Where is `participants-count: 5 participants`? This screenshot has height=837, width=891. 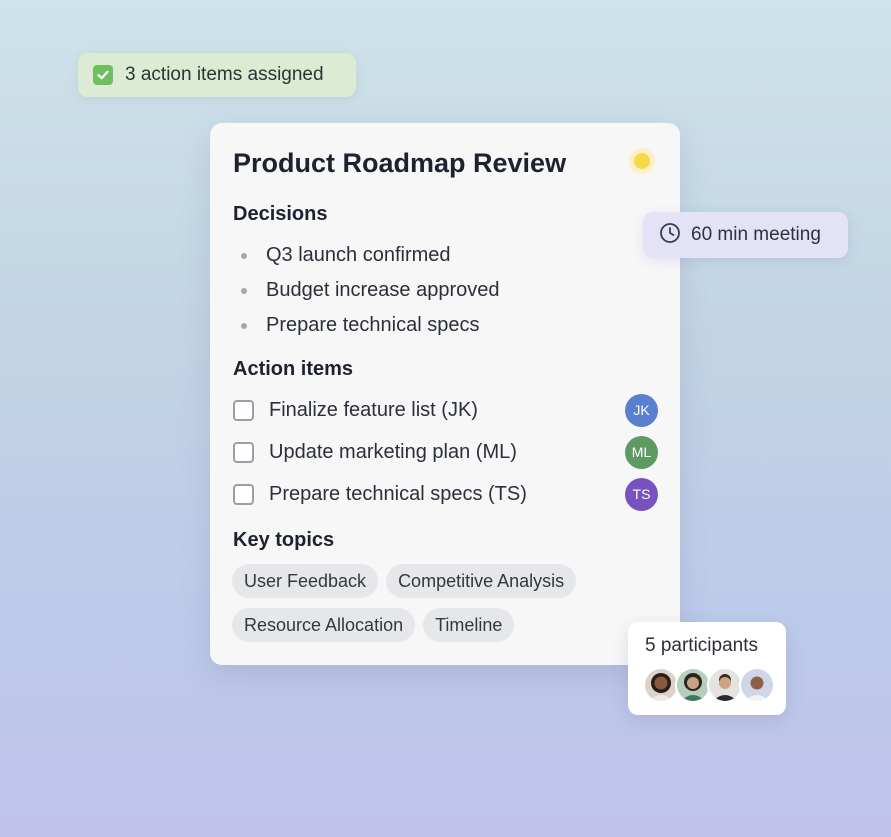
participants-count: 5 participants is located at coordinates (702, 645).